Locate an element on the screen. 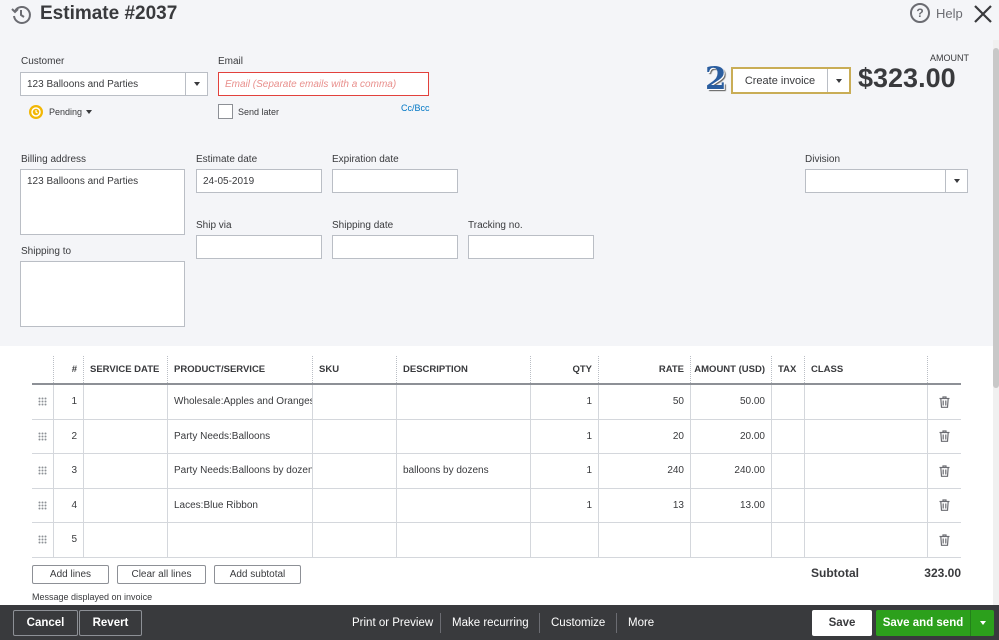  cell-amount is located at coordinates (731, 540).